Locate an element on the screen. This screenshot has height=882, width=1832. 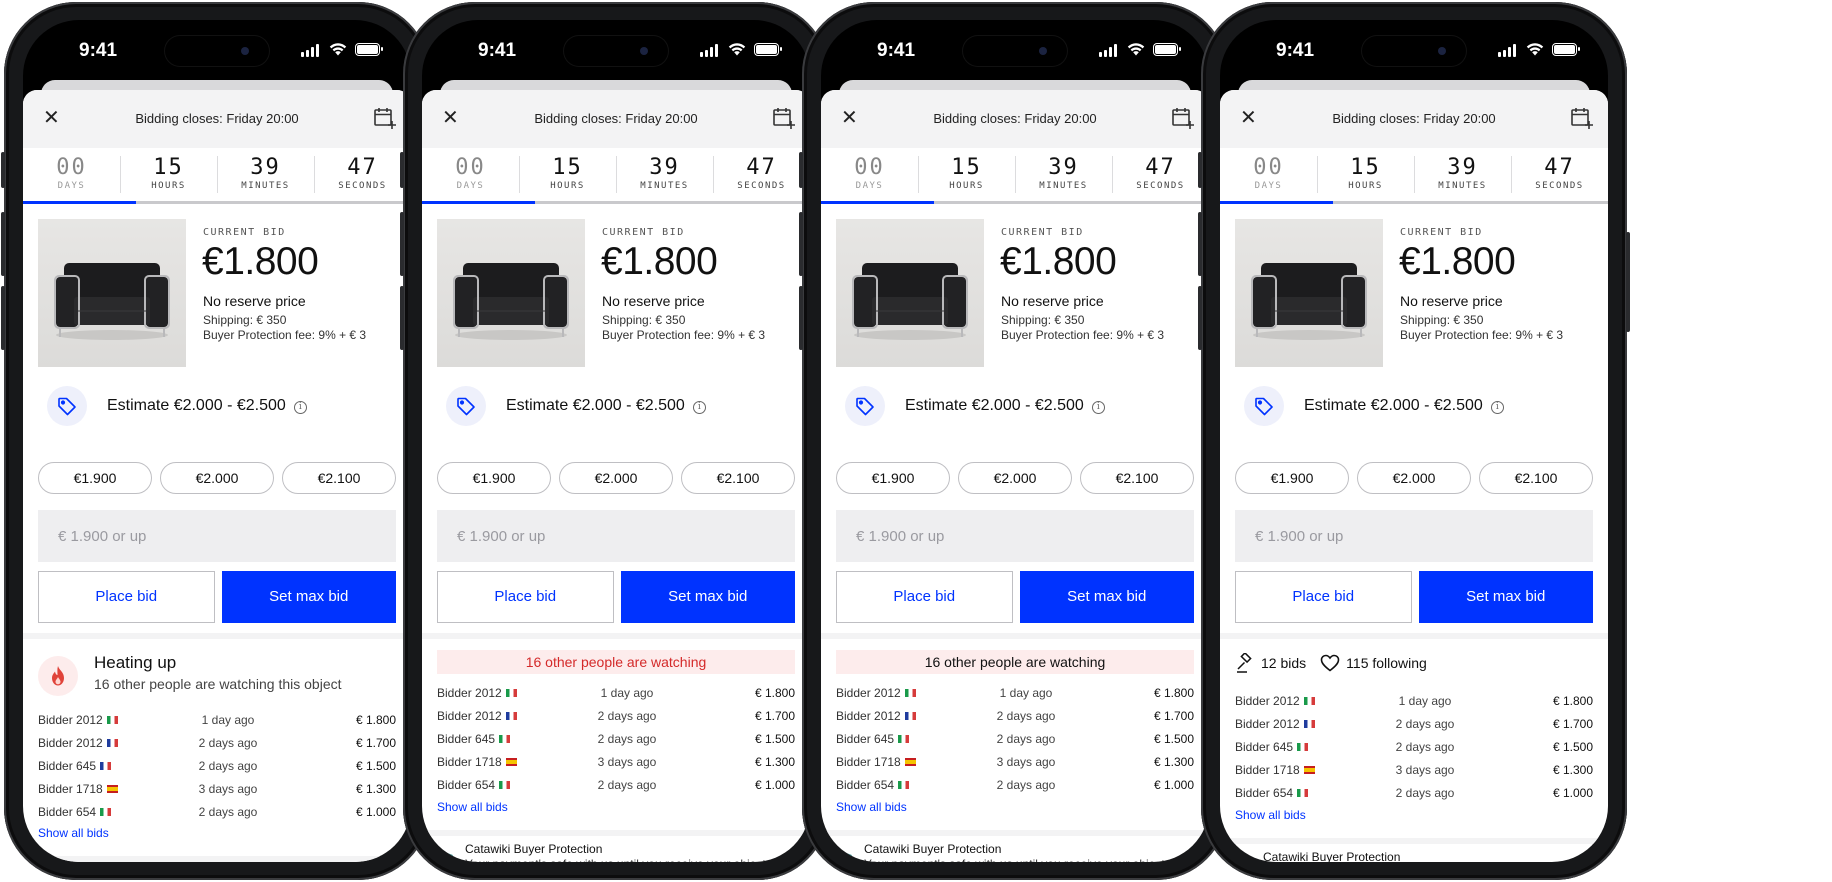
countdown-seconds: 47 SECONDS is located at coordinates (1160, 174).